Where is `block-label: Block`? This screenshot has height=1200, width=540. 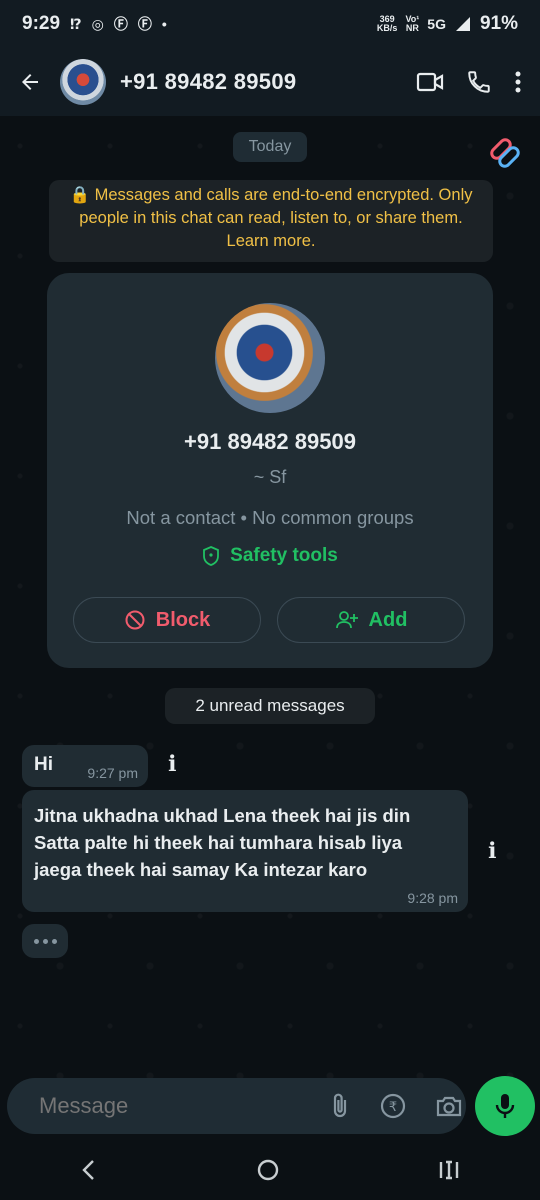 block-label: Block is located at coordinates (183, 619).